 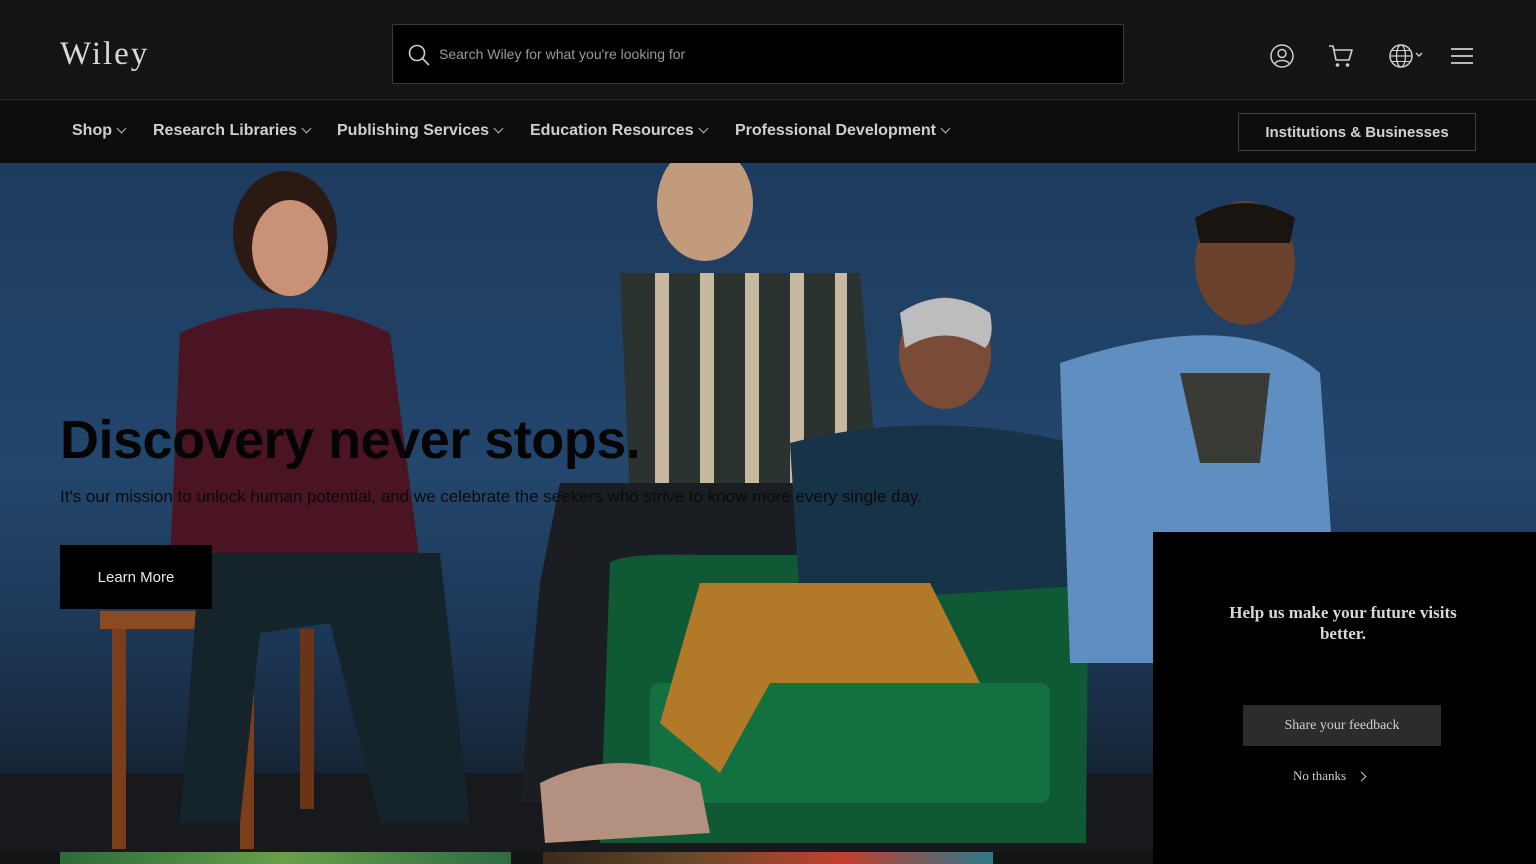 I want to click on nav-item-shop: Shop, so click(x=99, y=131).